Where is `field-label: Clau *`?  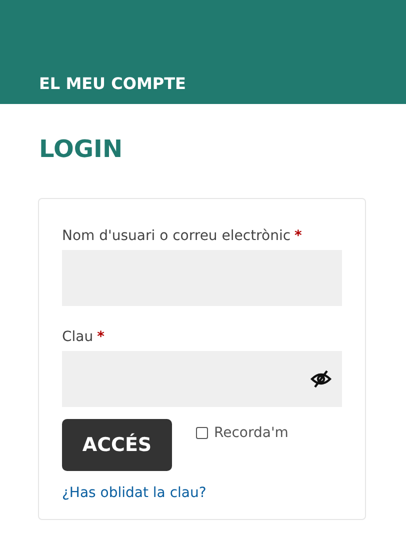
field-label: Clau * is located at coordinates (83, 337).